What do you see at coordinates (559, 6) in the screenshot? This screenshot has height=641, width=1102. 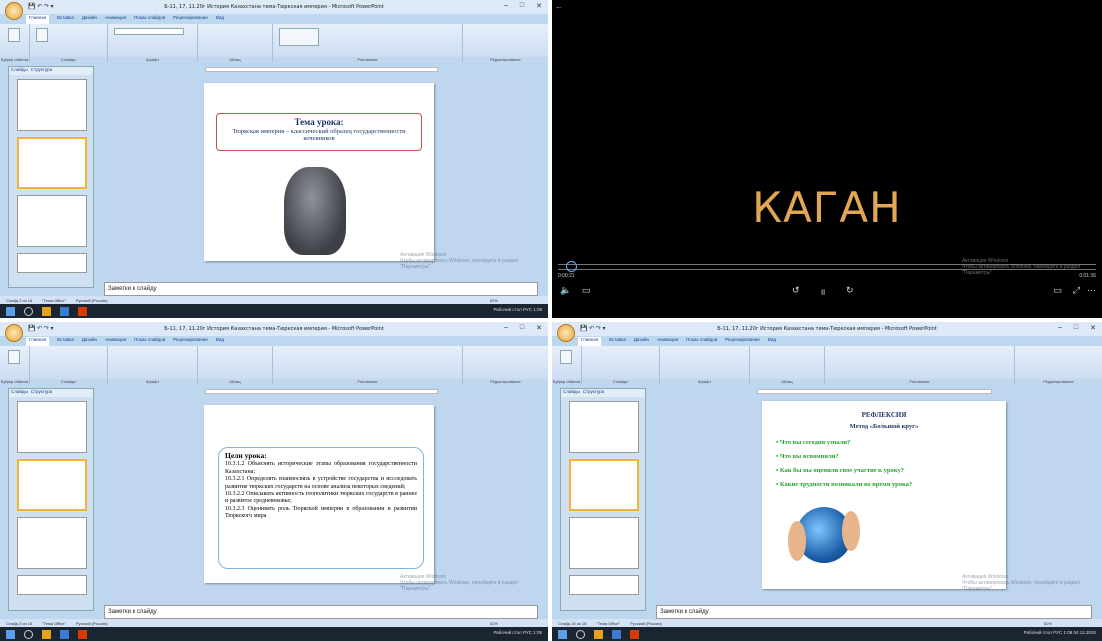 I see `back-arrow-icon: ←` at bounding box center [559, 6].